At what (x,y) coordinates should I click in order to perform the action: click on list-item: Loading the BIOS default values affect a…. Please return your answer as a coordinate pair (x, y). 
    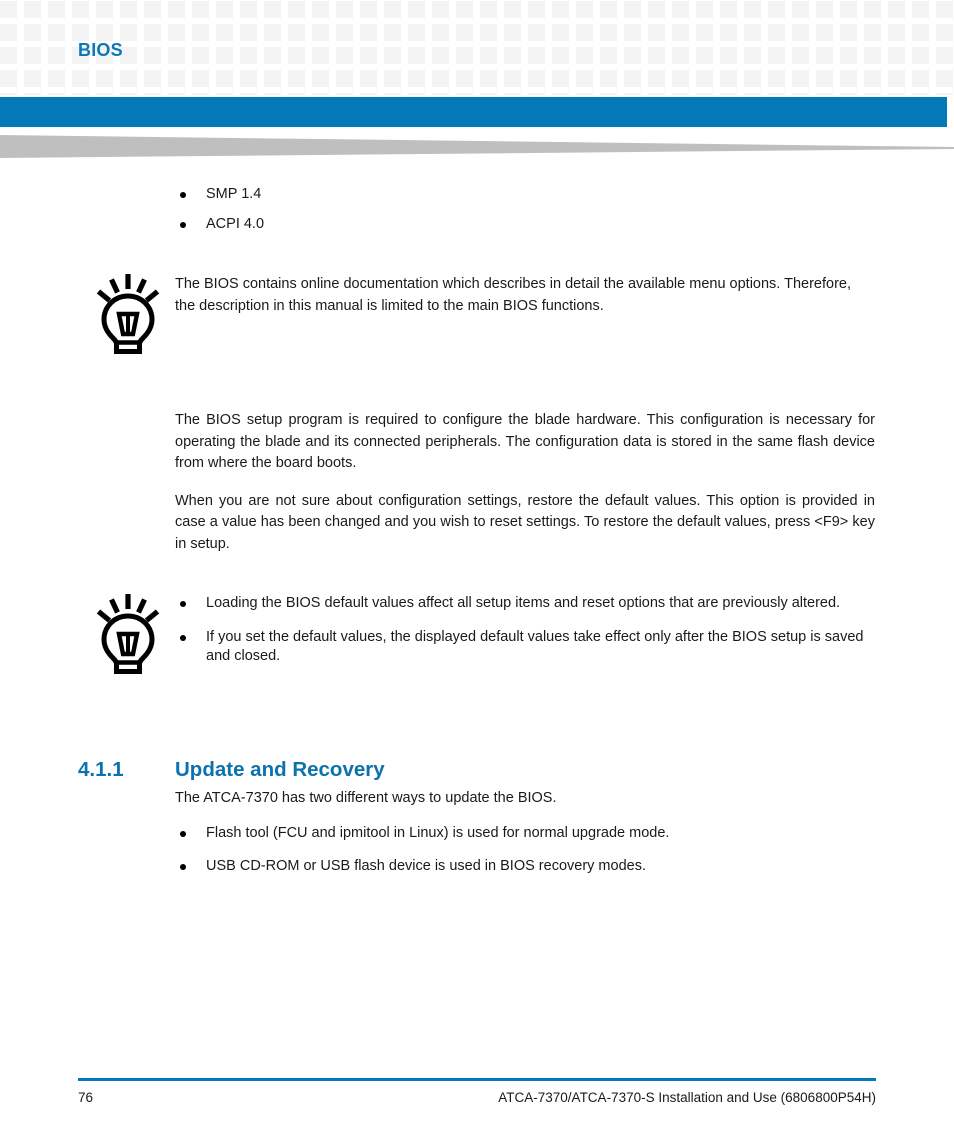
    Looking at the image, I should click on (525, 604).